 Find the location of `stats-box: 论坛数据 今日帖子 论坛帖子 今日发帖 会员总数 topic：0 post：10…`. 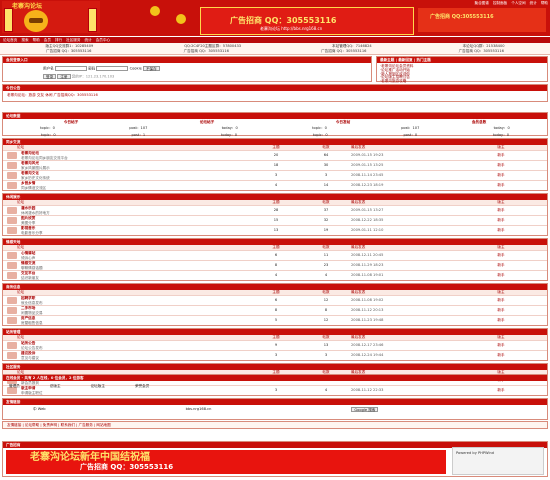

stats-box: 论坛数据 今日帖子 论坛帖子 今日发帖 会员总数 topic：0 post：10… is located at coordinates (275, 124).